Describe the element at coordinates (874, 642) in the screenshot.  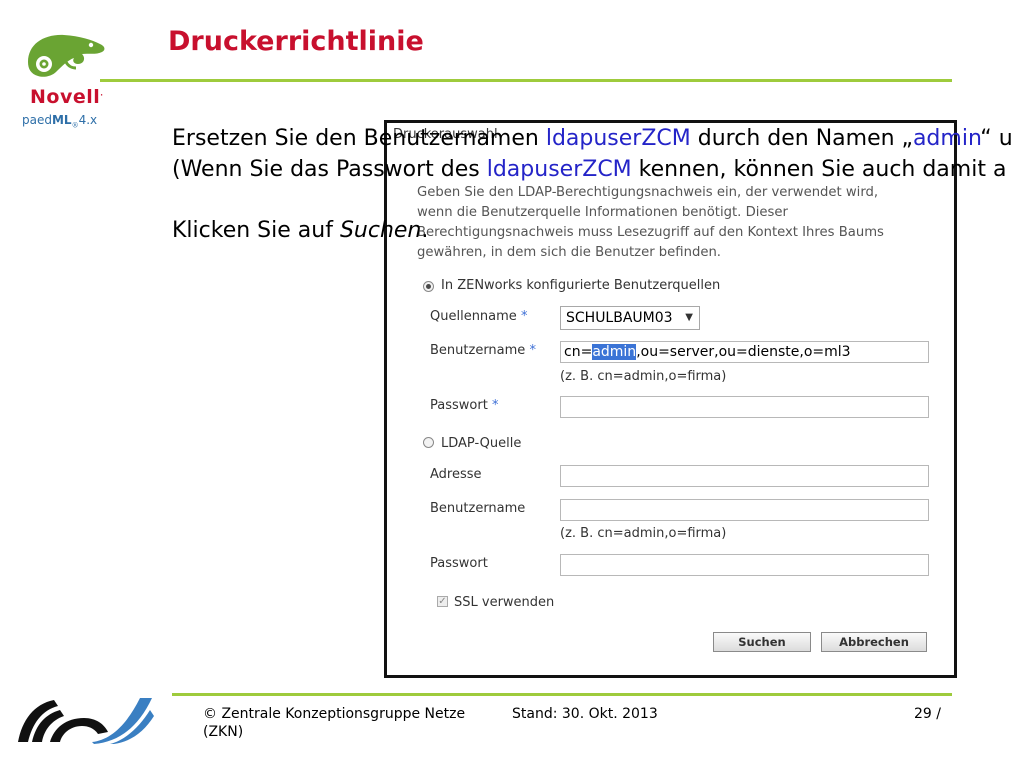
I see `cancel-button: Abbrechen` at that location.